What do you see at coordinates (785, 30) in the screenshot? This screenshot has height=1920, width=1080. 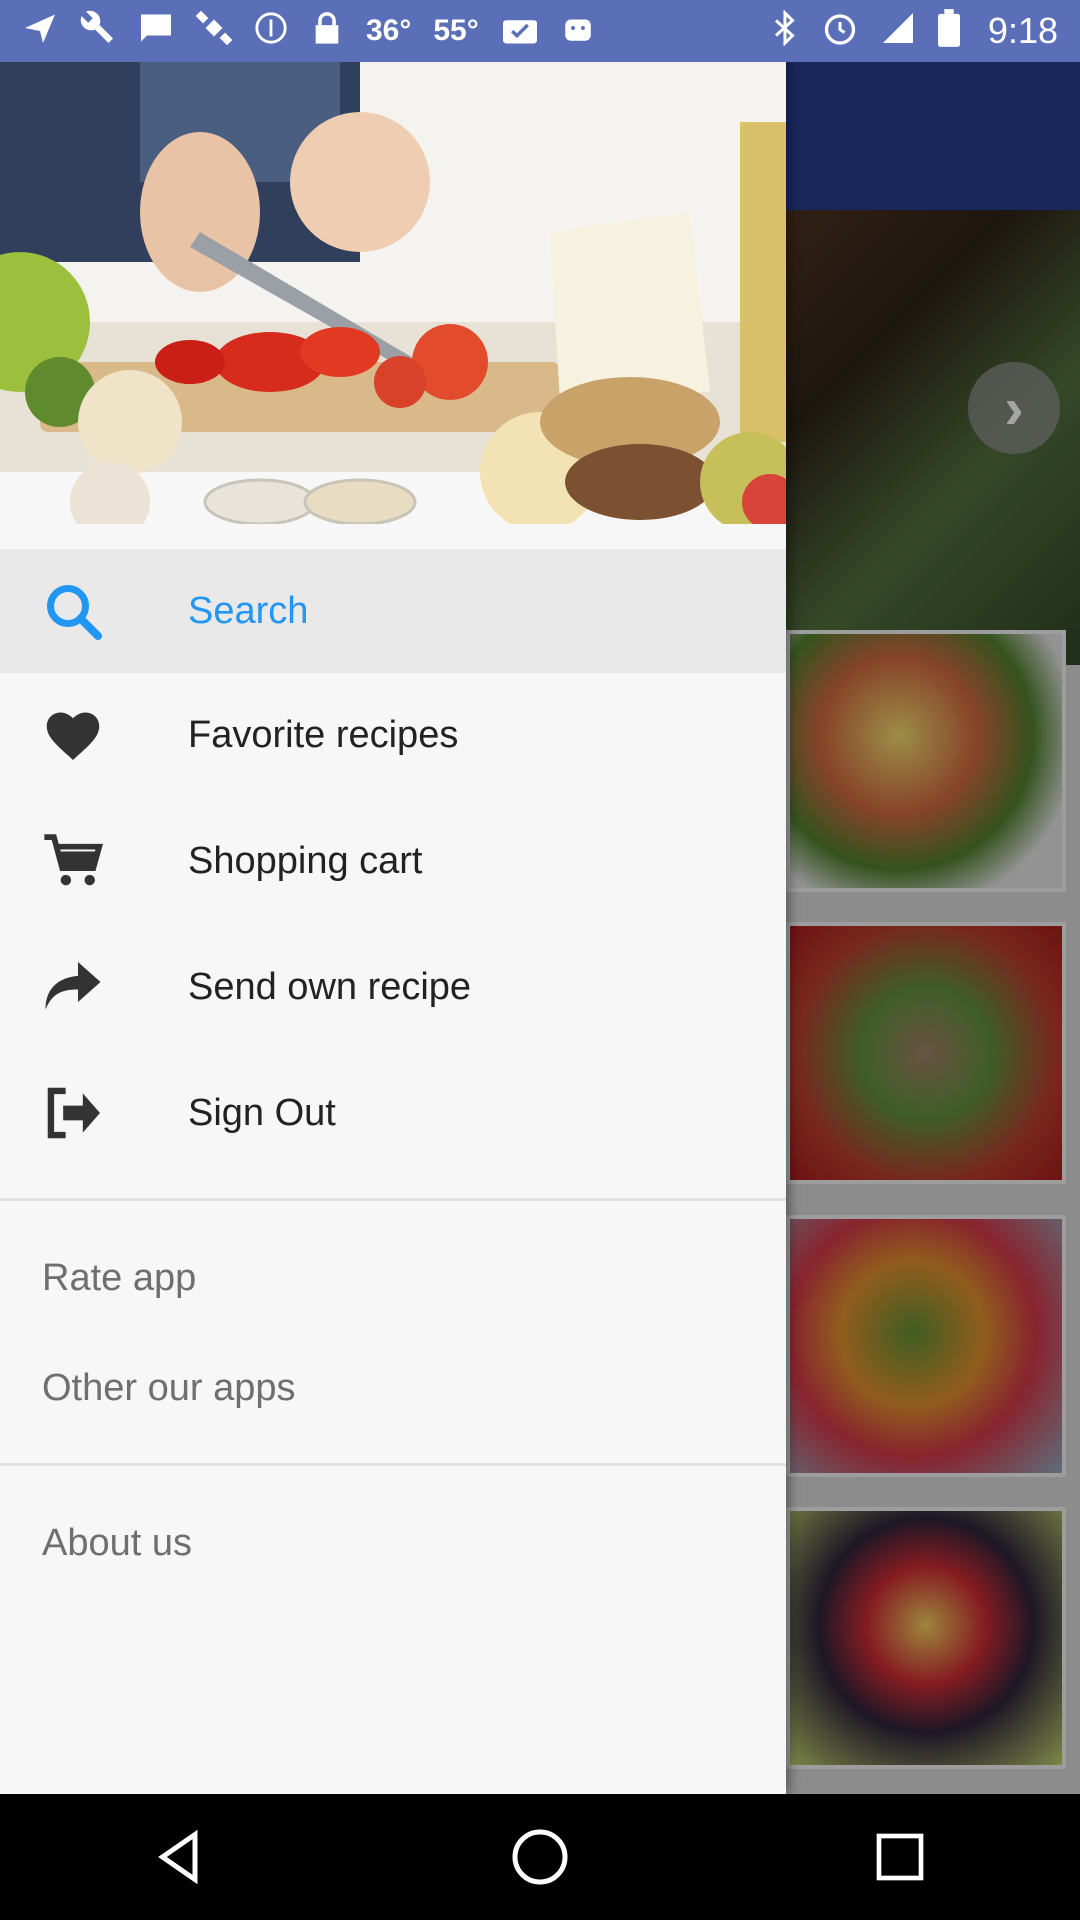 I see `bluetooth-icon` at bounding box center [785, 30].